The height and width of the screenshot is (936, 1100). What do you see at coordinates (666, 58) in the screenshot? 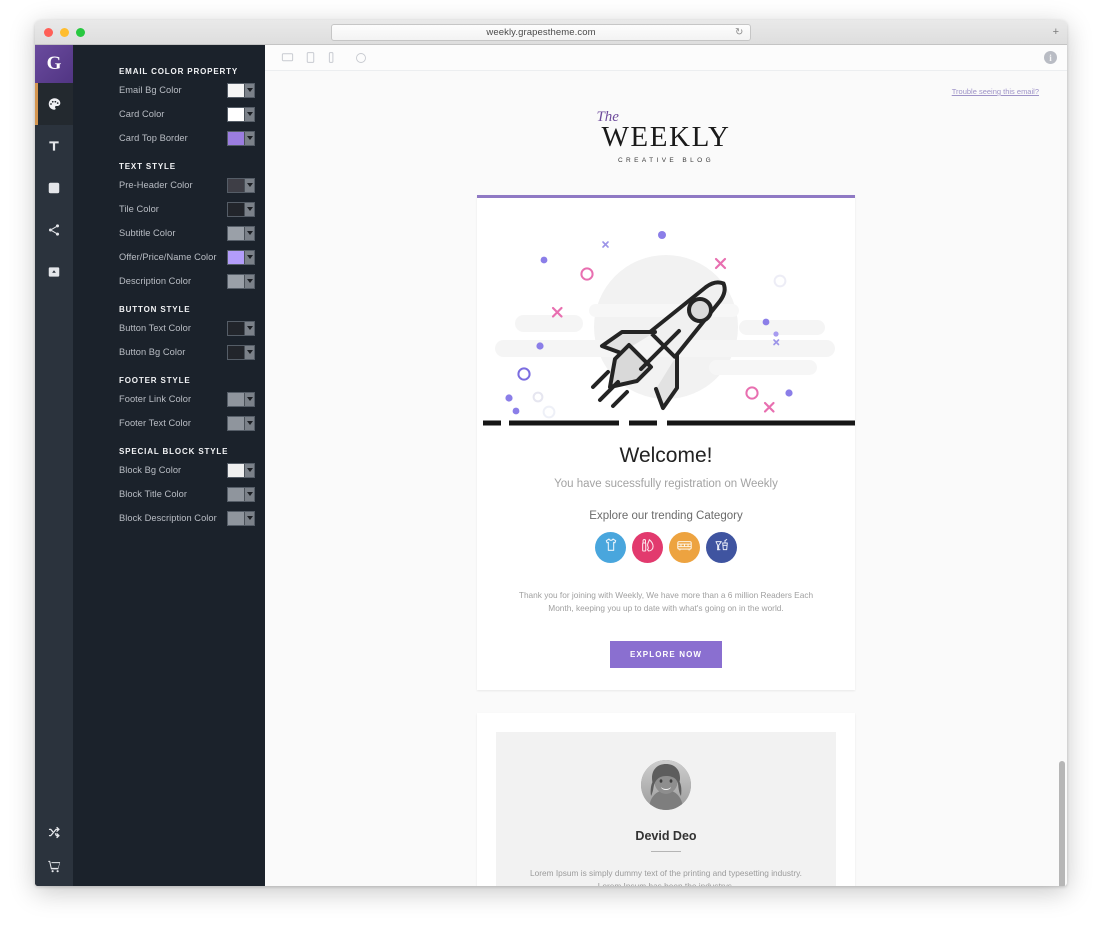
I see `canvas-toolbar: i` at bounding box center [666, 58].